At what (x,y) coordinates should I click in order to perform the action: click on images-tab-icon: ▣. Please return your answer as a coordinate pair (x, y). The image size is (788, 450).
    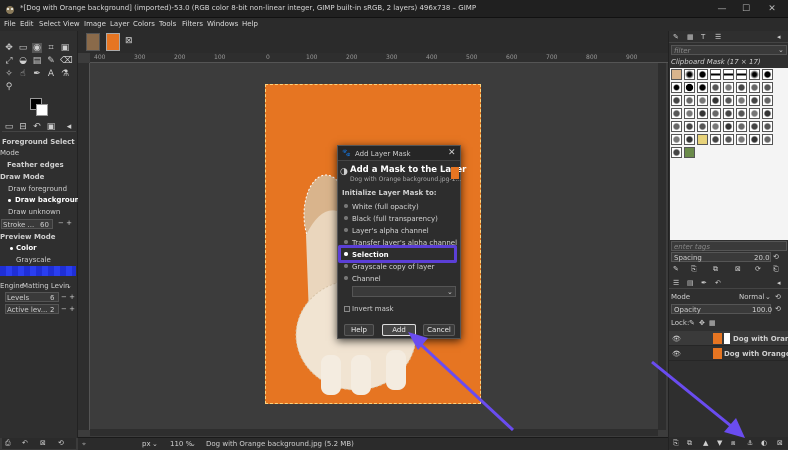
    Looking at the image, I should click on (51, 127).